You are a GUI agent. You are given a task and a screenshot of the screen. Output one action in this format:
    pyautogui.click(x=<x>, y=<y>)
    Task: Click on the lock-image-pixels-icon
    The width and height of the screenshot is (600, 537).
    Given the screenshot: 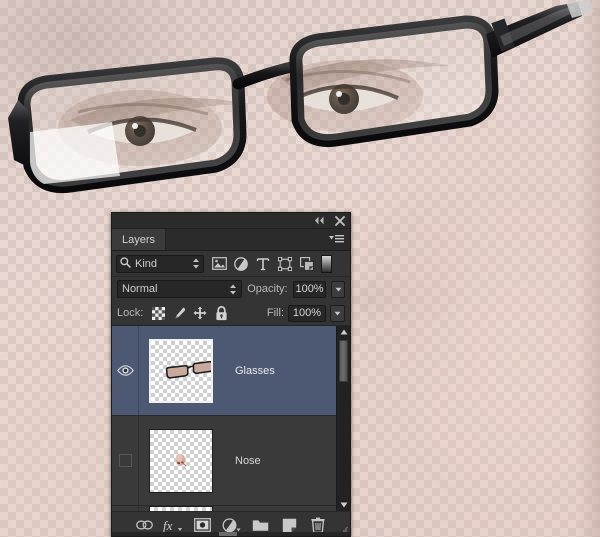 What is the action you would take?
    pyautogui.click(x=179, y=313)
    